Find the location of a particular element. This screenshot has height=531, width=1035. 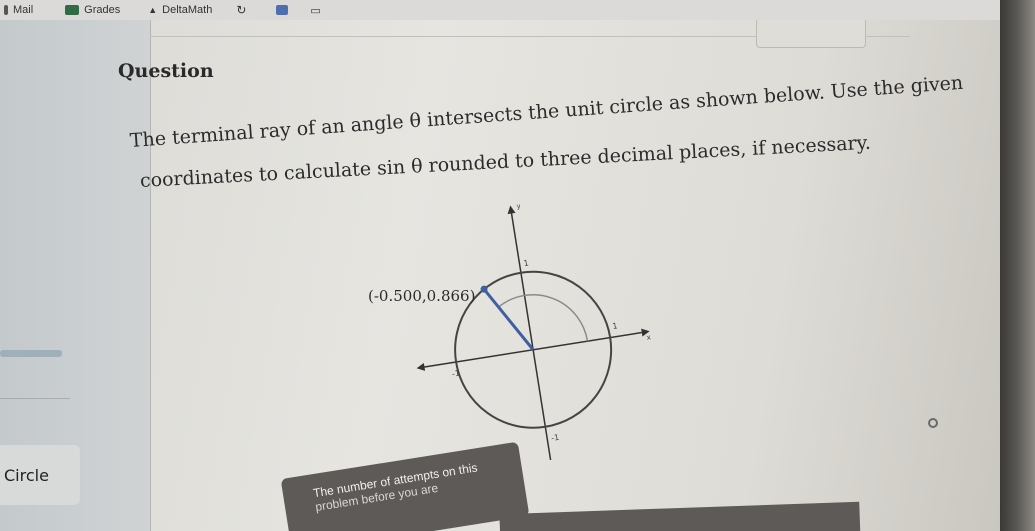

bookmark-app-icon is located at coordinates (282, 10).